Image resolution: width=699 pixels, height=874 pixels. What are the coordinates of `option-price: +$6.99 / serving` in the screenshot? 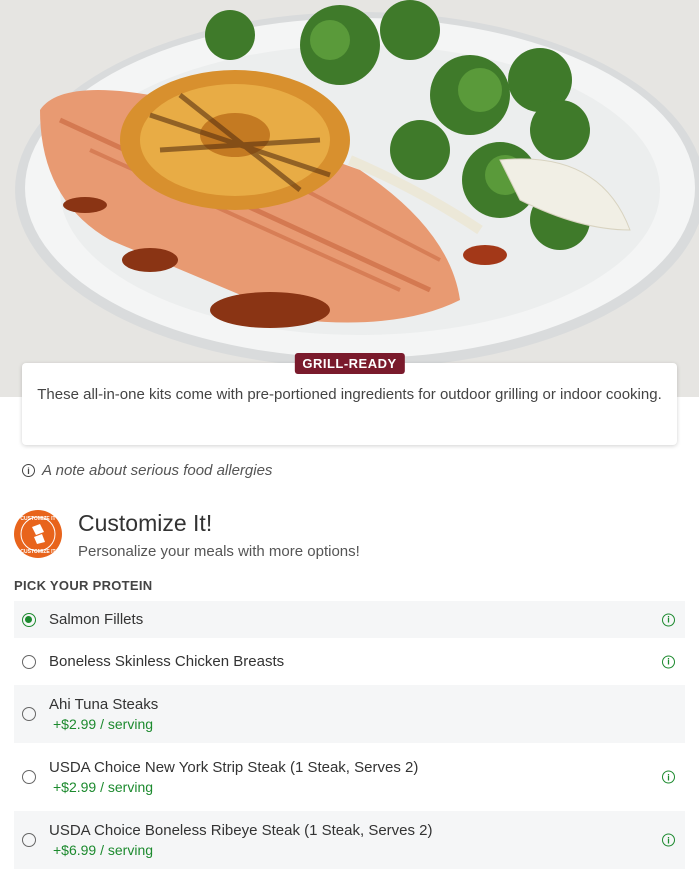 It's located at (103, 850).